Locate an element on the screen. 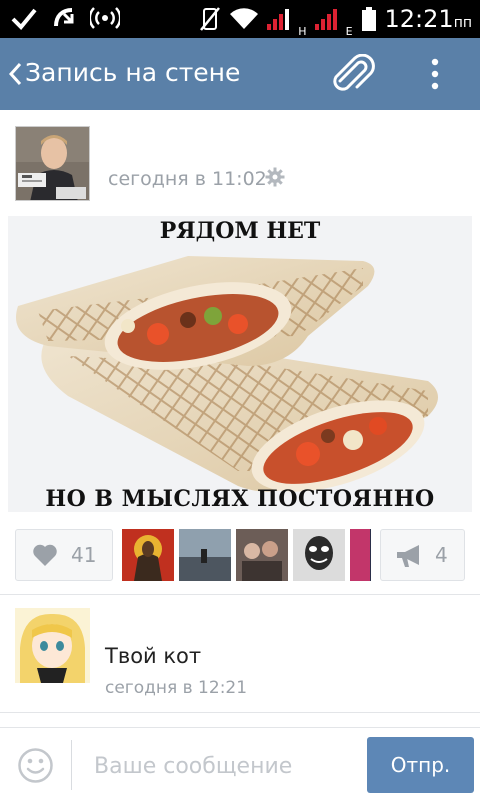 This screenshot has width=480, height=800. status-bar: H E 12:21пп is located at coordinates (240, 19).